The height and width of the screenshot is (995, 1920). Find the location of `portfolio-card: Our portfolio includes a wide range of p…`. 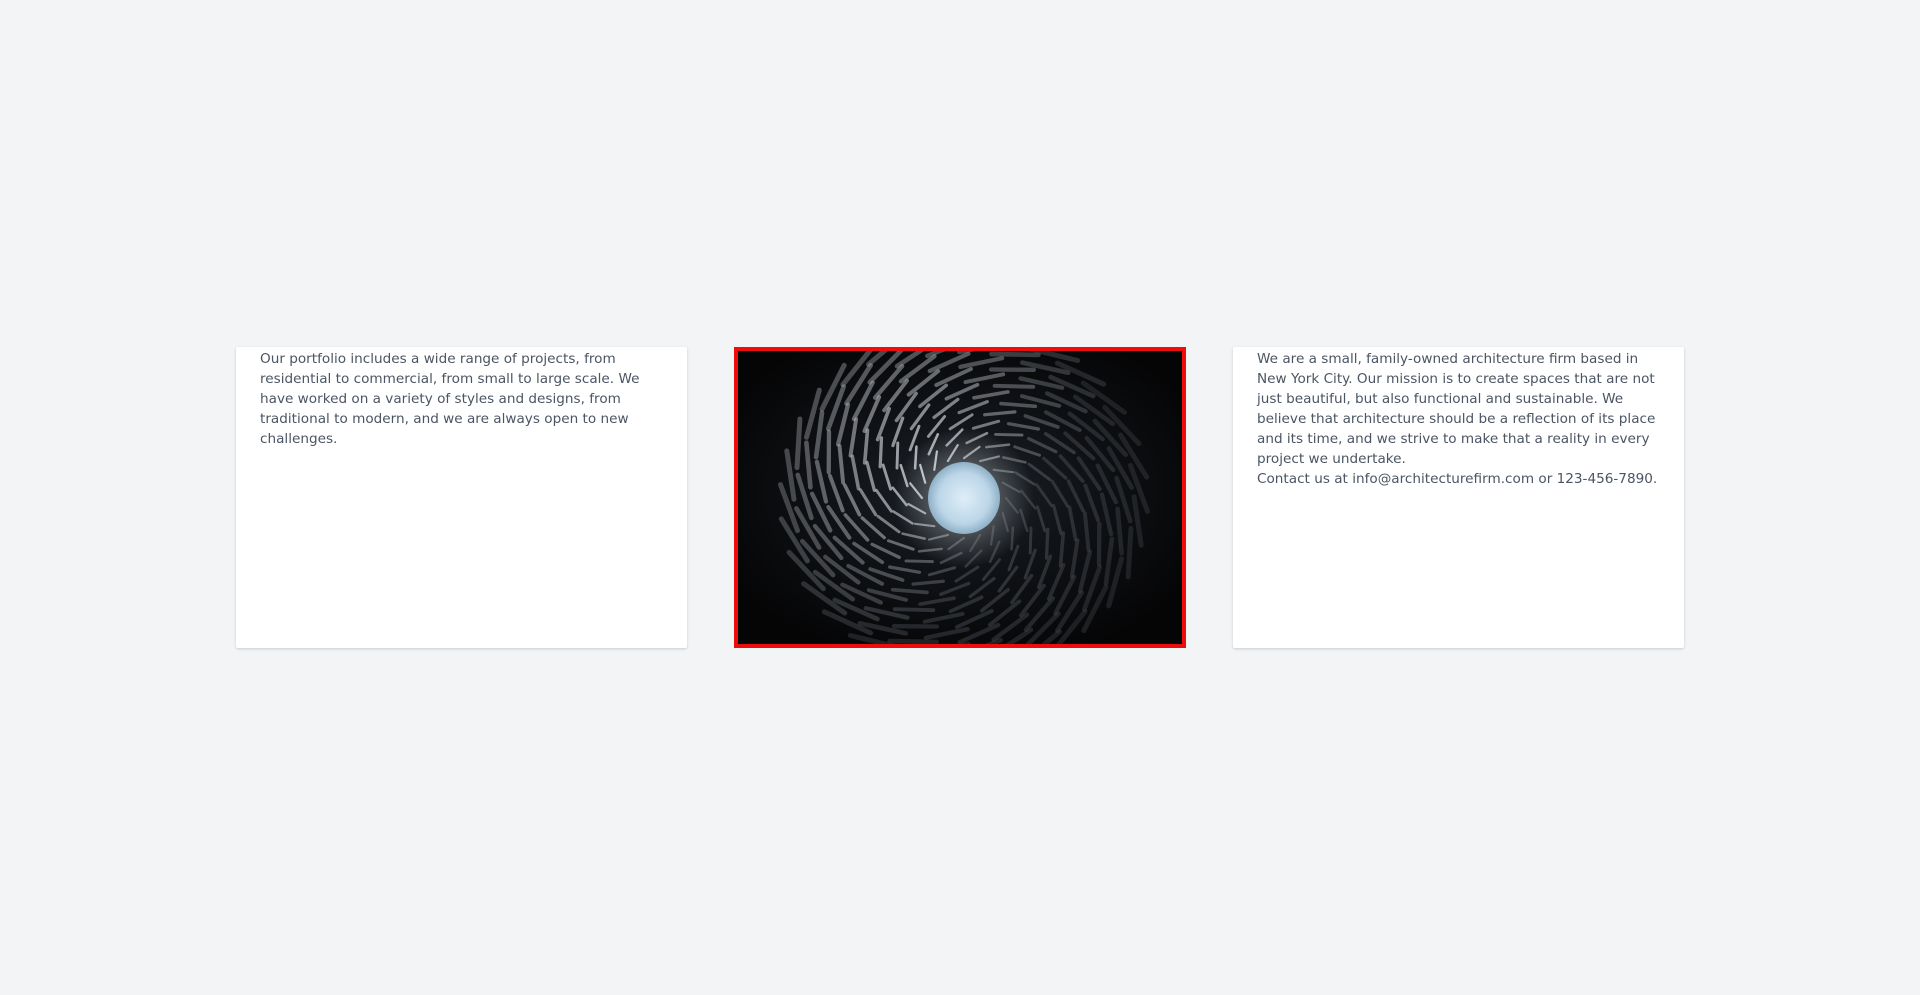

portfolio-card: Our portfolio includes a wide range of p… is located at coordinates (461, 497).